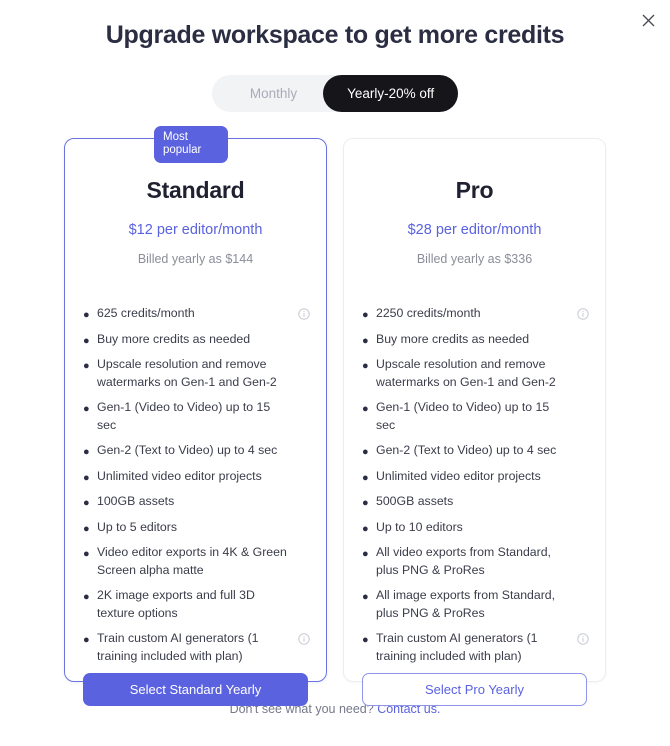 The width and height of the screenshot is (670, 746). Describe the element at coordinates (195, 230) in the screenshot. I see `plan-price: $12 per editor/month` at that location.